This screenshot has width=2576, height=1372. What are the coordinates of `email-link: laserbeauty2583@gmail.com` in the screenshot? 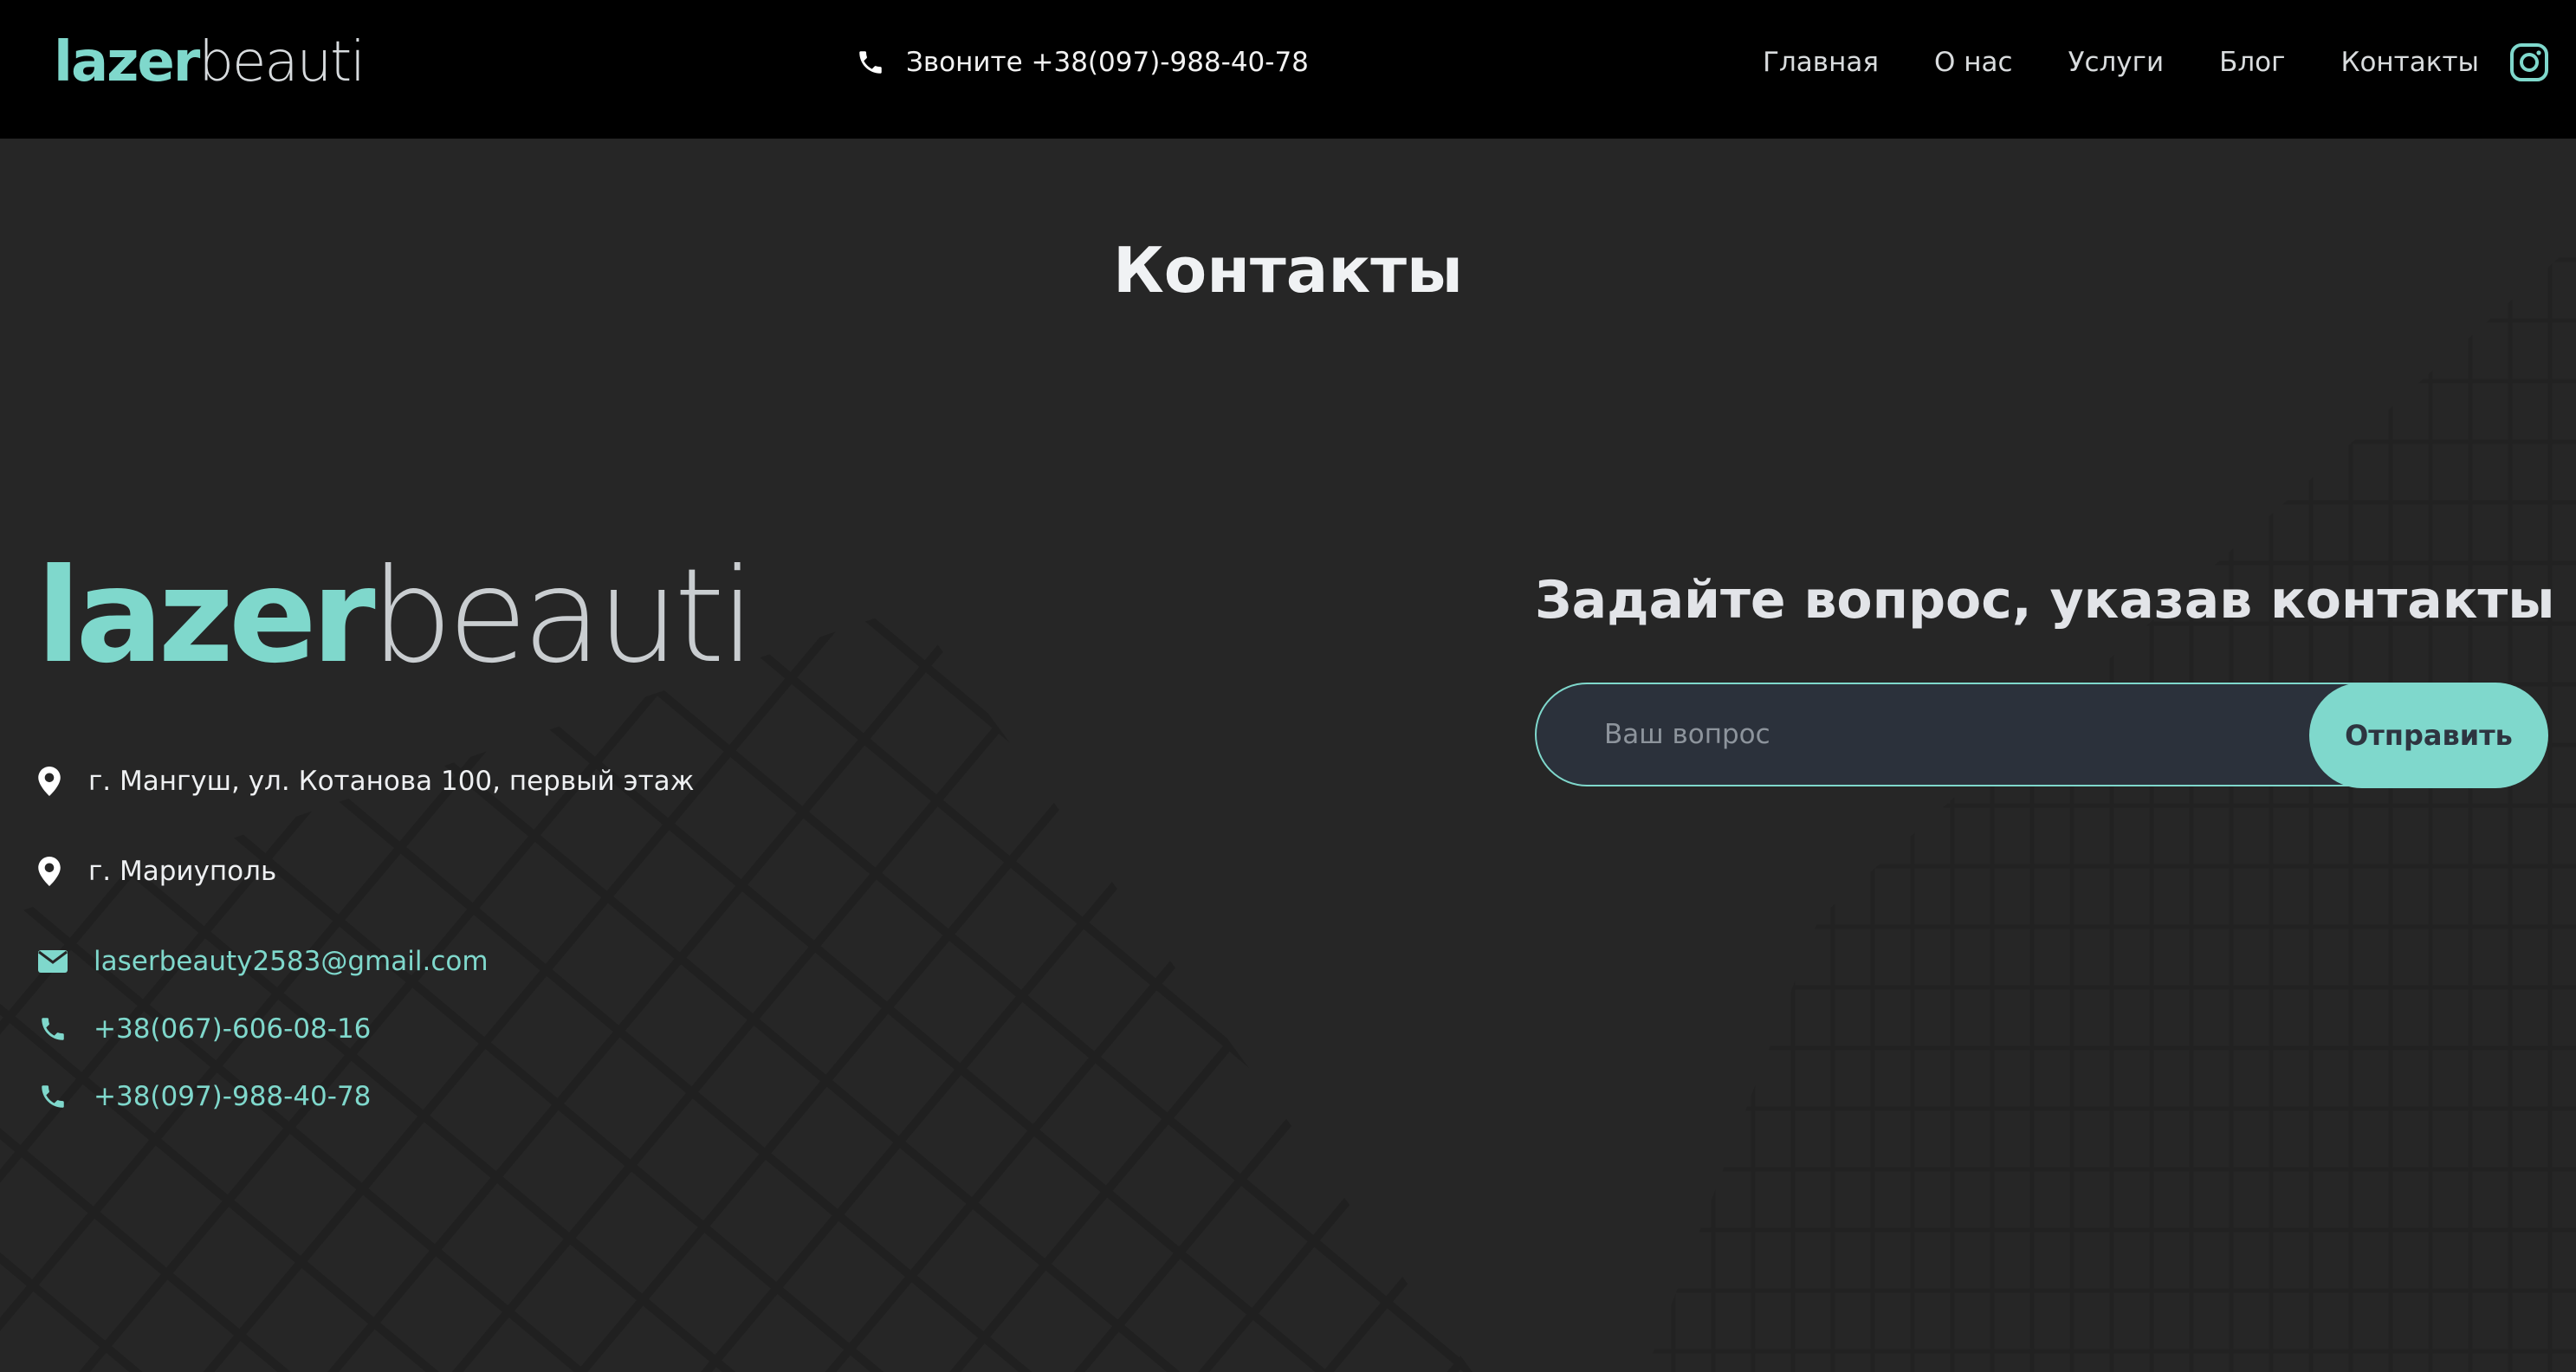 It's located at (291, 961).